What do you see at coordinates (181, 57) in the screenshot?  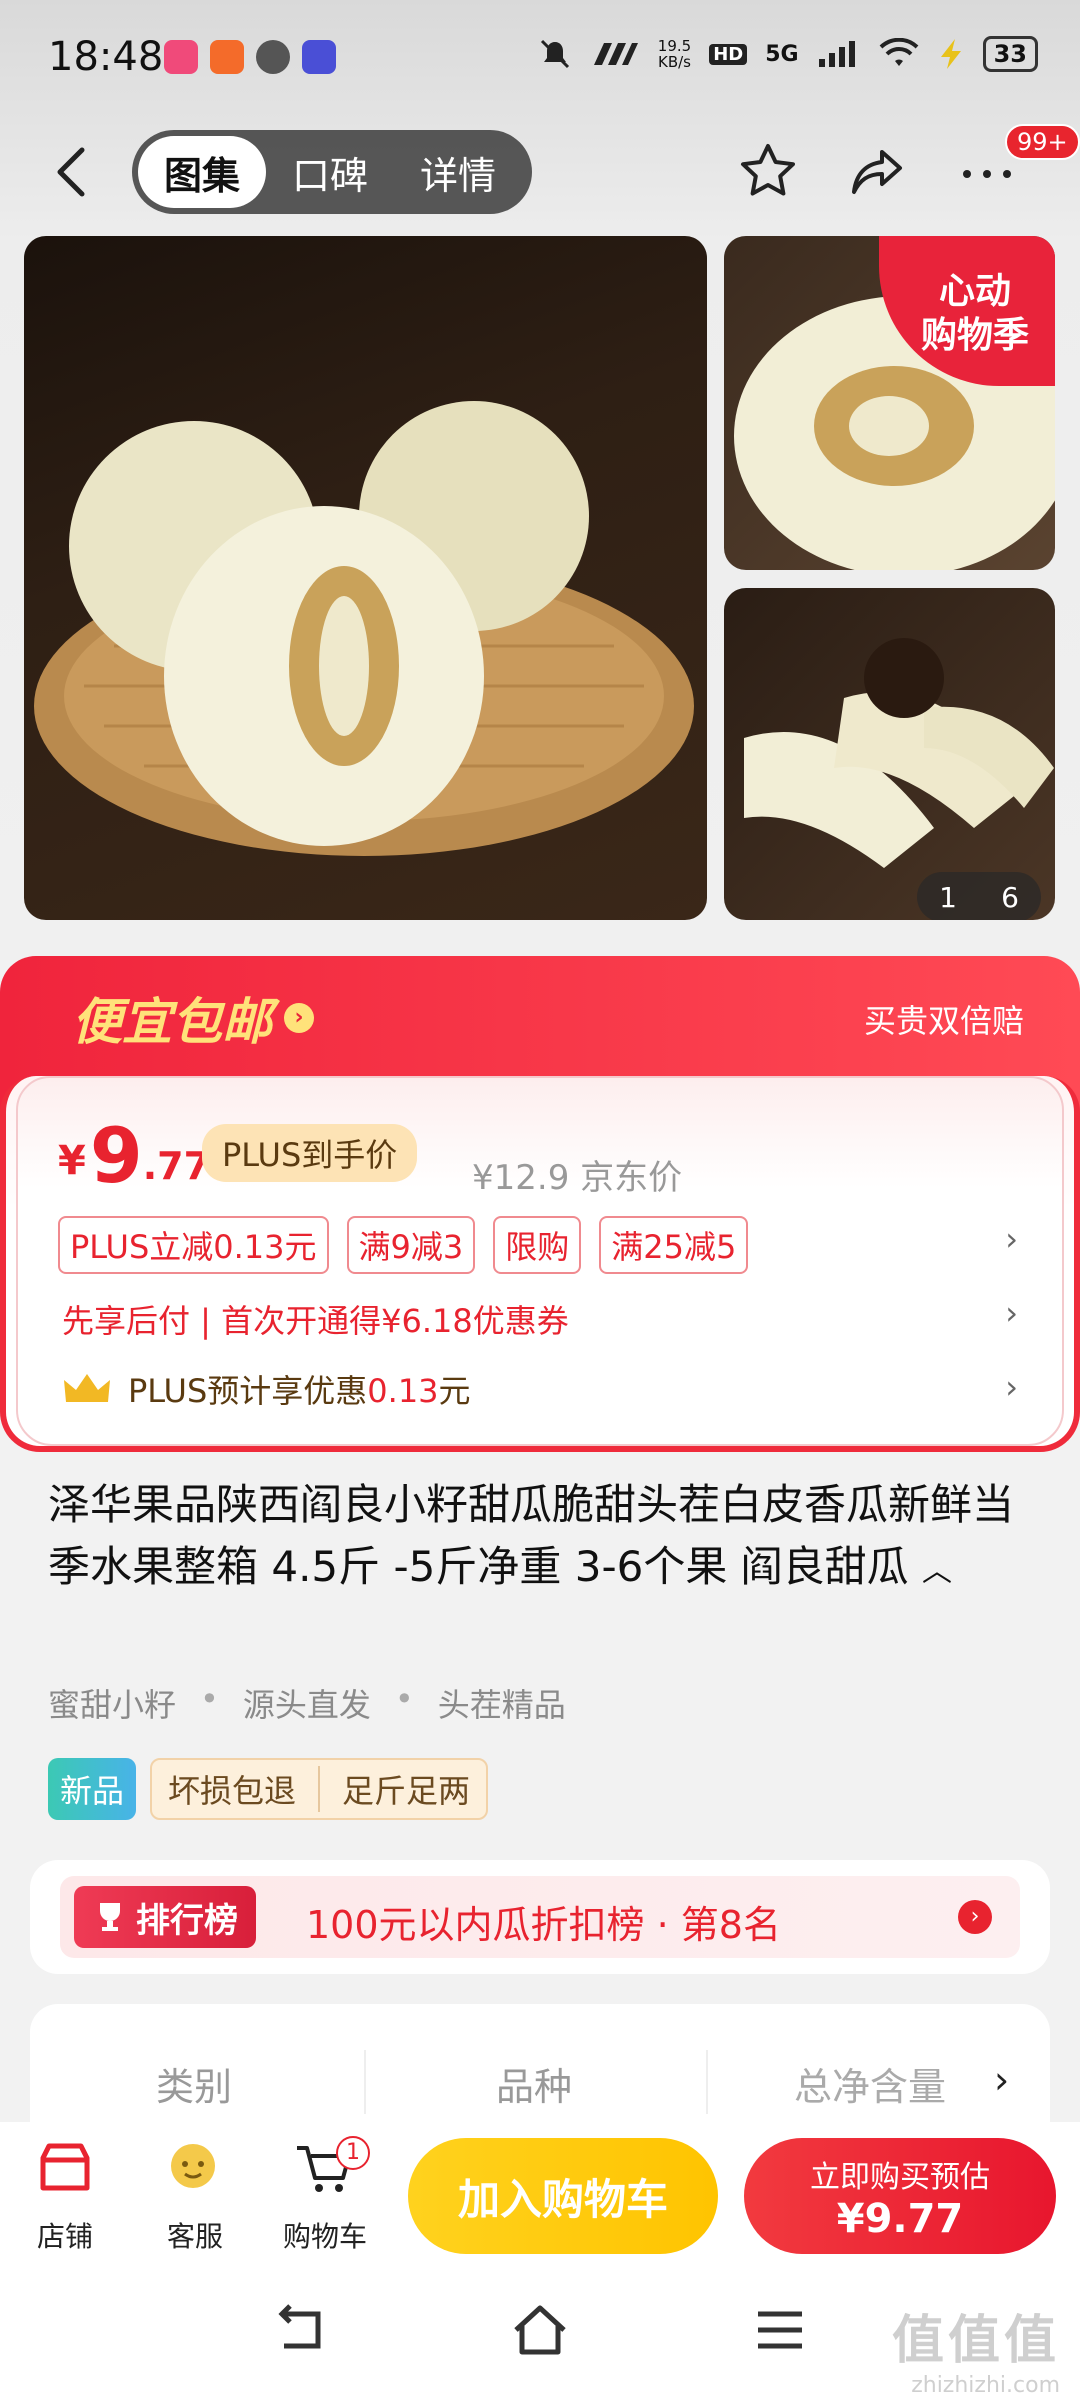 I see `app-notification-icon` at bounding box center [181, 57].